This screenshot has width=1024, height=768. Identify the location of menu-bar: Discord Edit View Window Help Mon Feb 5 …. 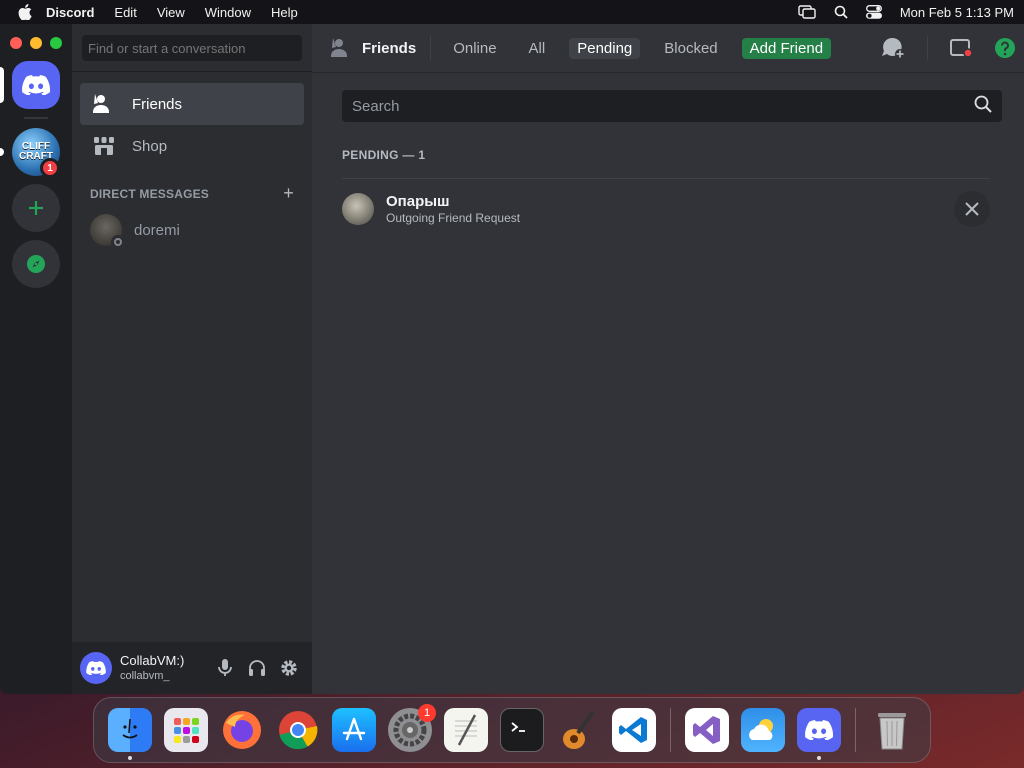
(512, 12).